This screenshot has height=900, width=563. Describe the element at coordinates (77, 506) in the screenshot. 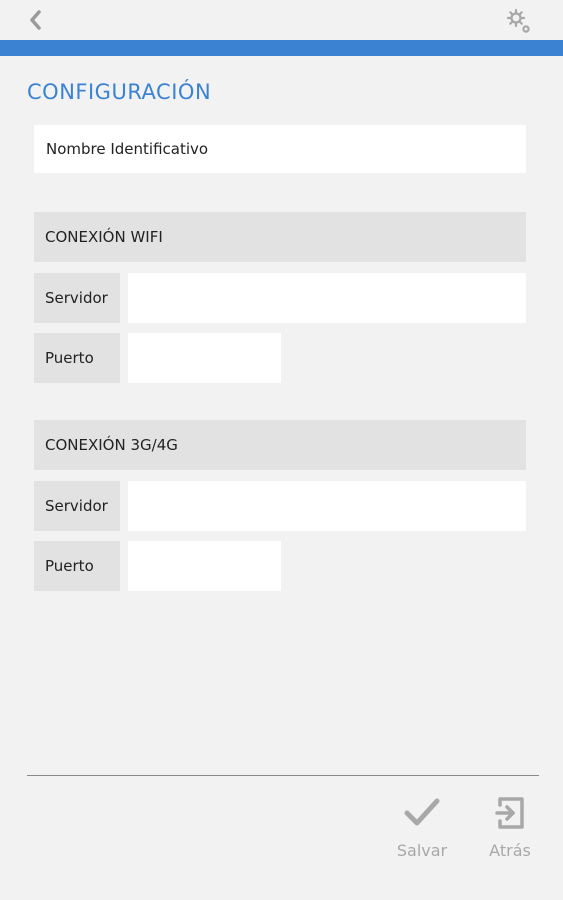

I see `mobile-server-label: Servidor` at that location.